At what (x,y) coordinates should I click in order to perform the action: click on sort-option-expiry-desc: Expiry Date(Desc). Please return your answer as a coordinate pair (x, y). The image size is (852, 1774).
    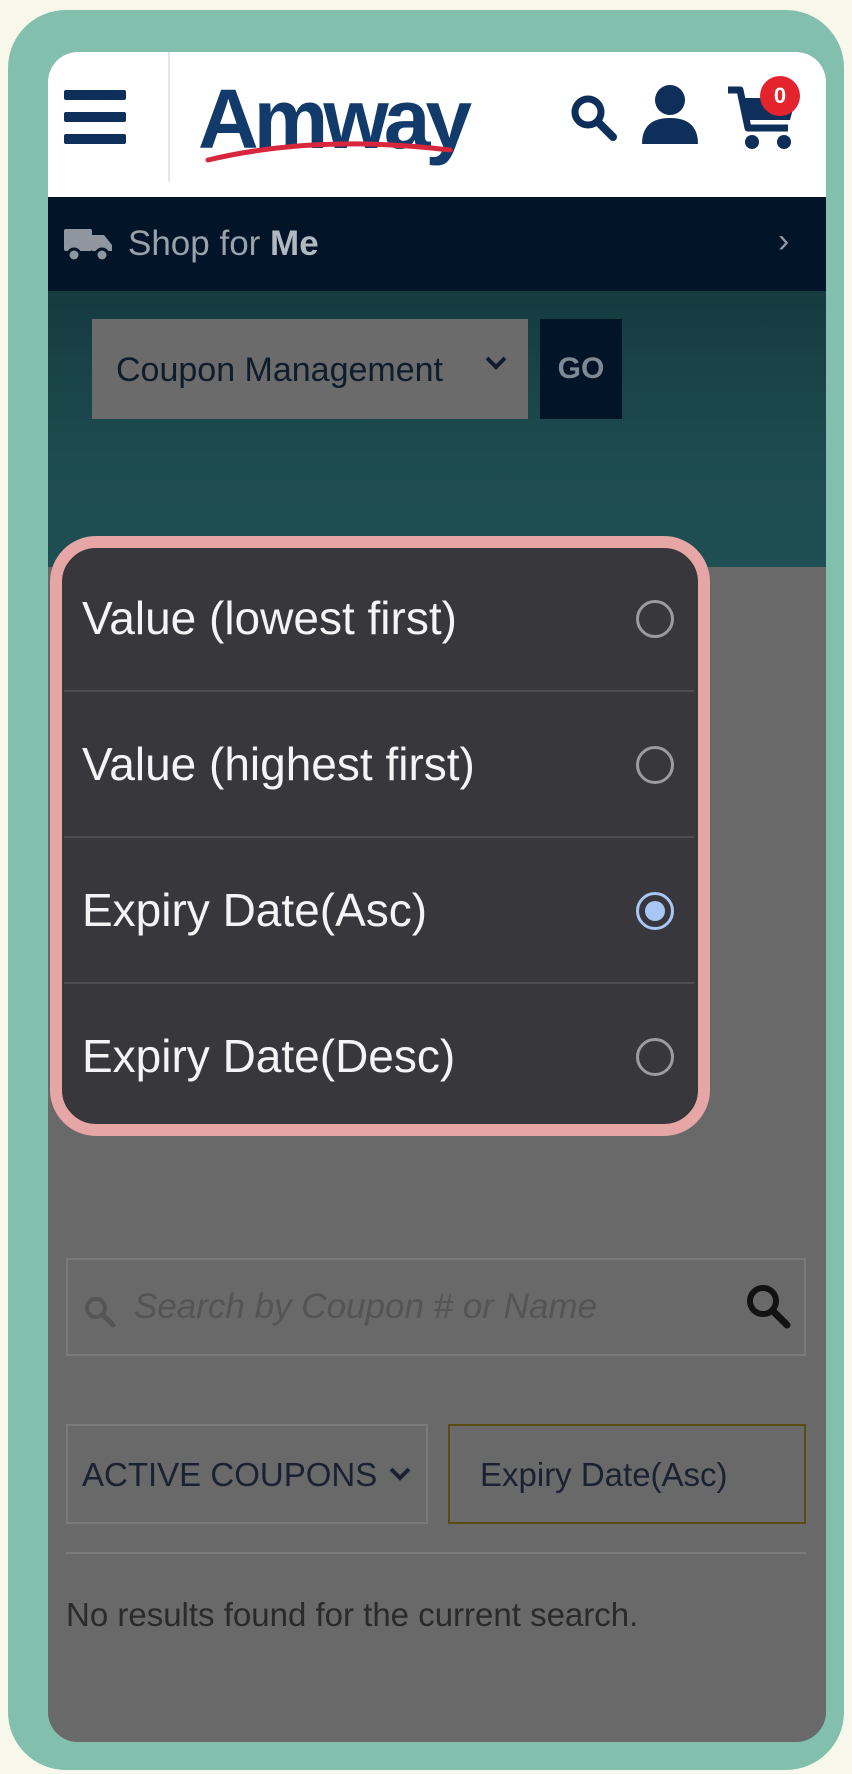
    Looking at the image, I should click on (379, 1057).